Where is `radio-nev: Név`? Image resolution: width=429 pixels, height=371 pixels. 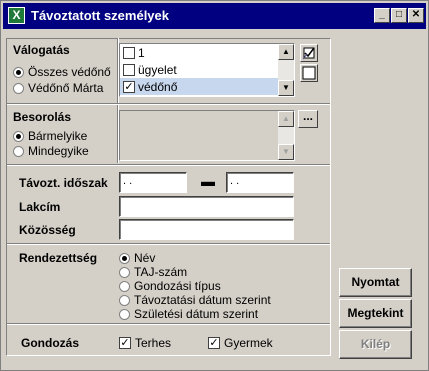
radio-nev: Név is located at coordinates (137, 258).